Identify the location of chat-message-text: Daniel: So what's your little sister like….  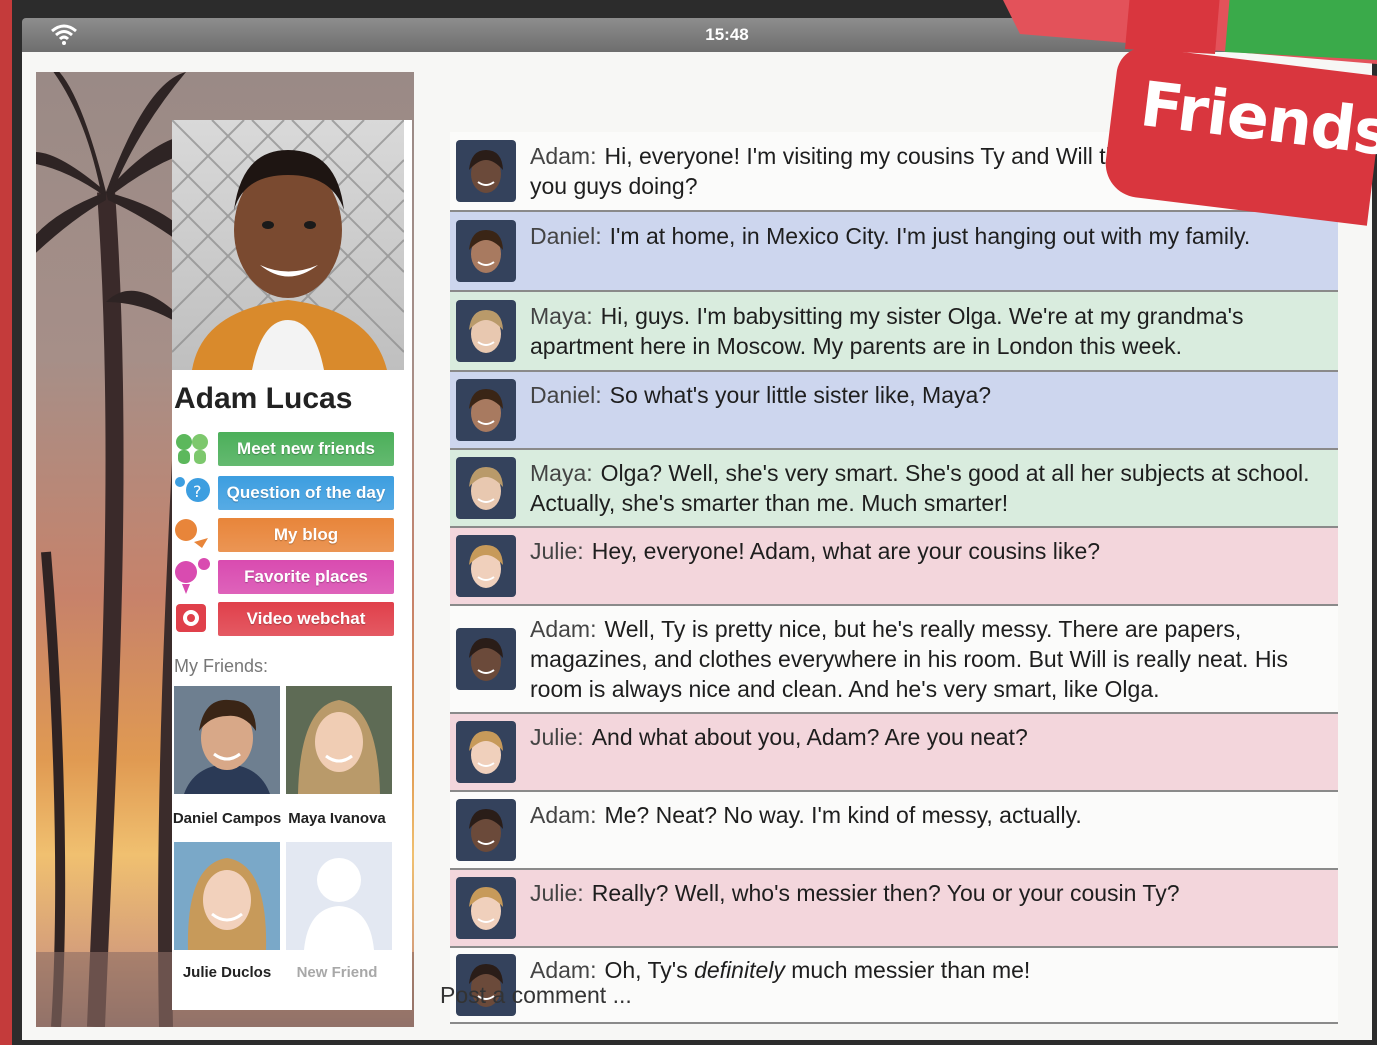
(929, 395).